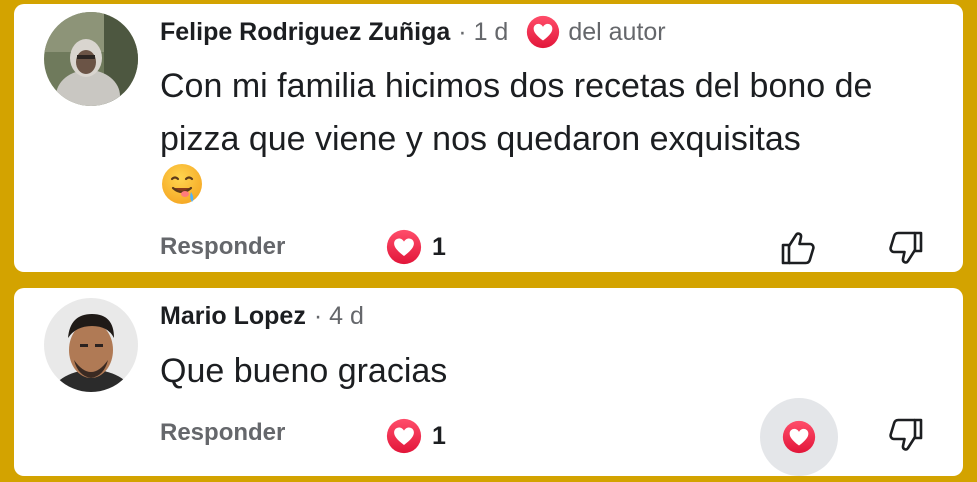 Image resolution: width=977 pixels, height=482 pixels. I want to click on comment-header: Felipe Rodriguez Zuñiga · 1 d del autor, so click(413, 32).